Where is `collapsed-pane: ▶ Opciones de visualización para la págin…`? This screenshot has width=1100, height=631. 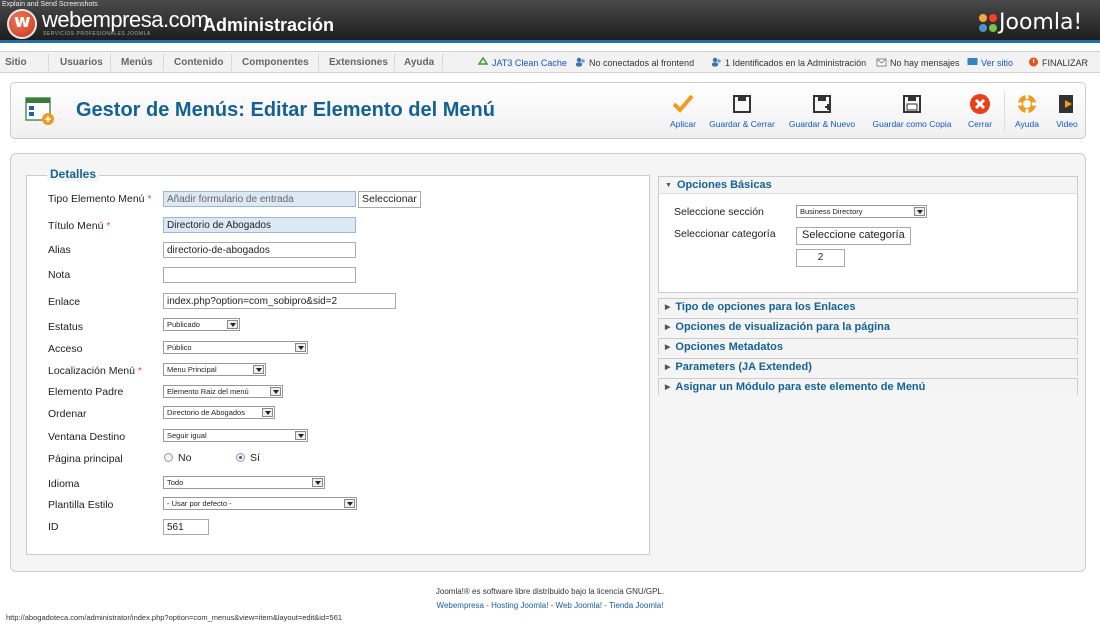 collapsed-pane: ▶ Opciones de visualización para la págin… is located at coordinates (868, 327).